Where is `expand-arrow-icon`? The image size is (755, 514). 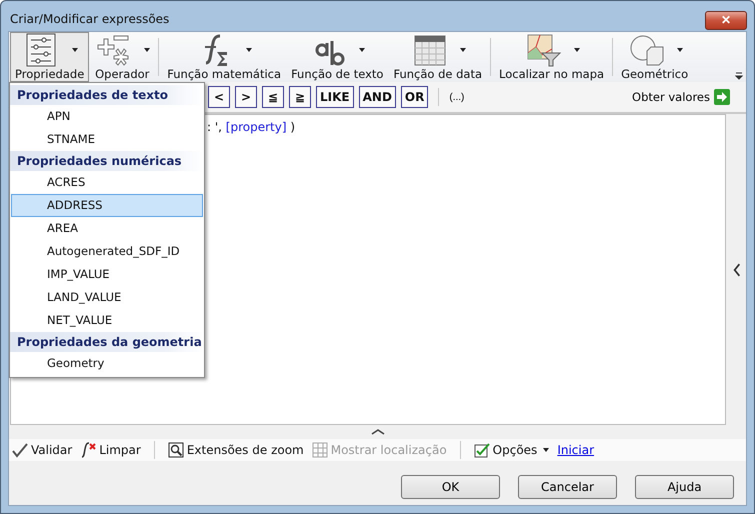
expand-arrow-icon is located at coordinates (377, 432).